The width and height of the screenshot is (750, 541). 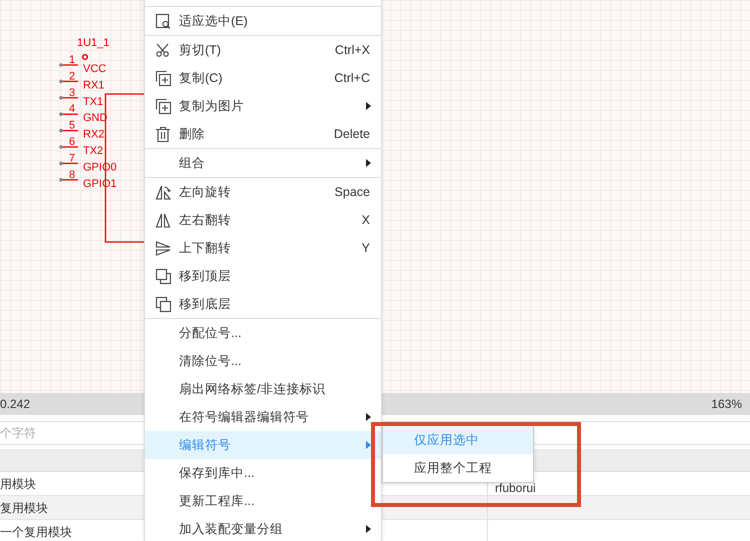 I want to click on menu-item: 适应选中(E), so click(x=263, y=21).